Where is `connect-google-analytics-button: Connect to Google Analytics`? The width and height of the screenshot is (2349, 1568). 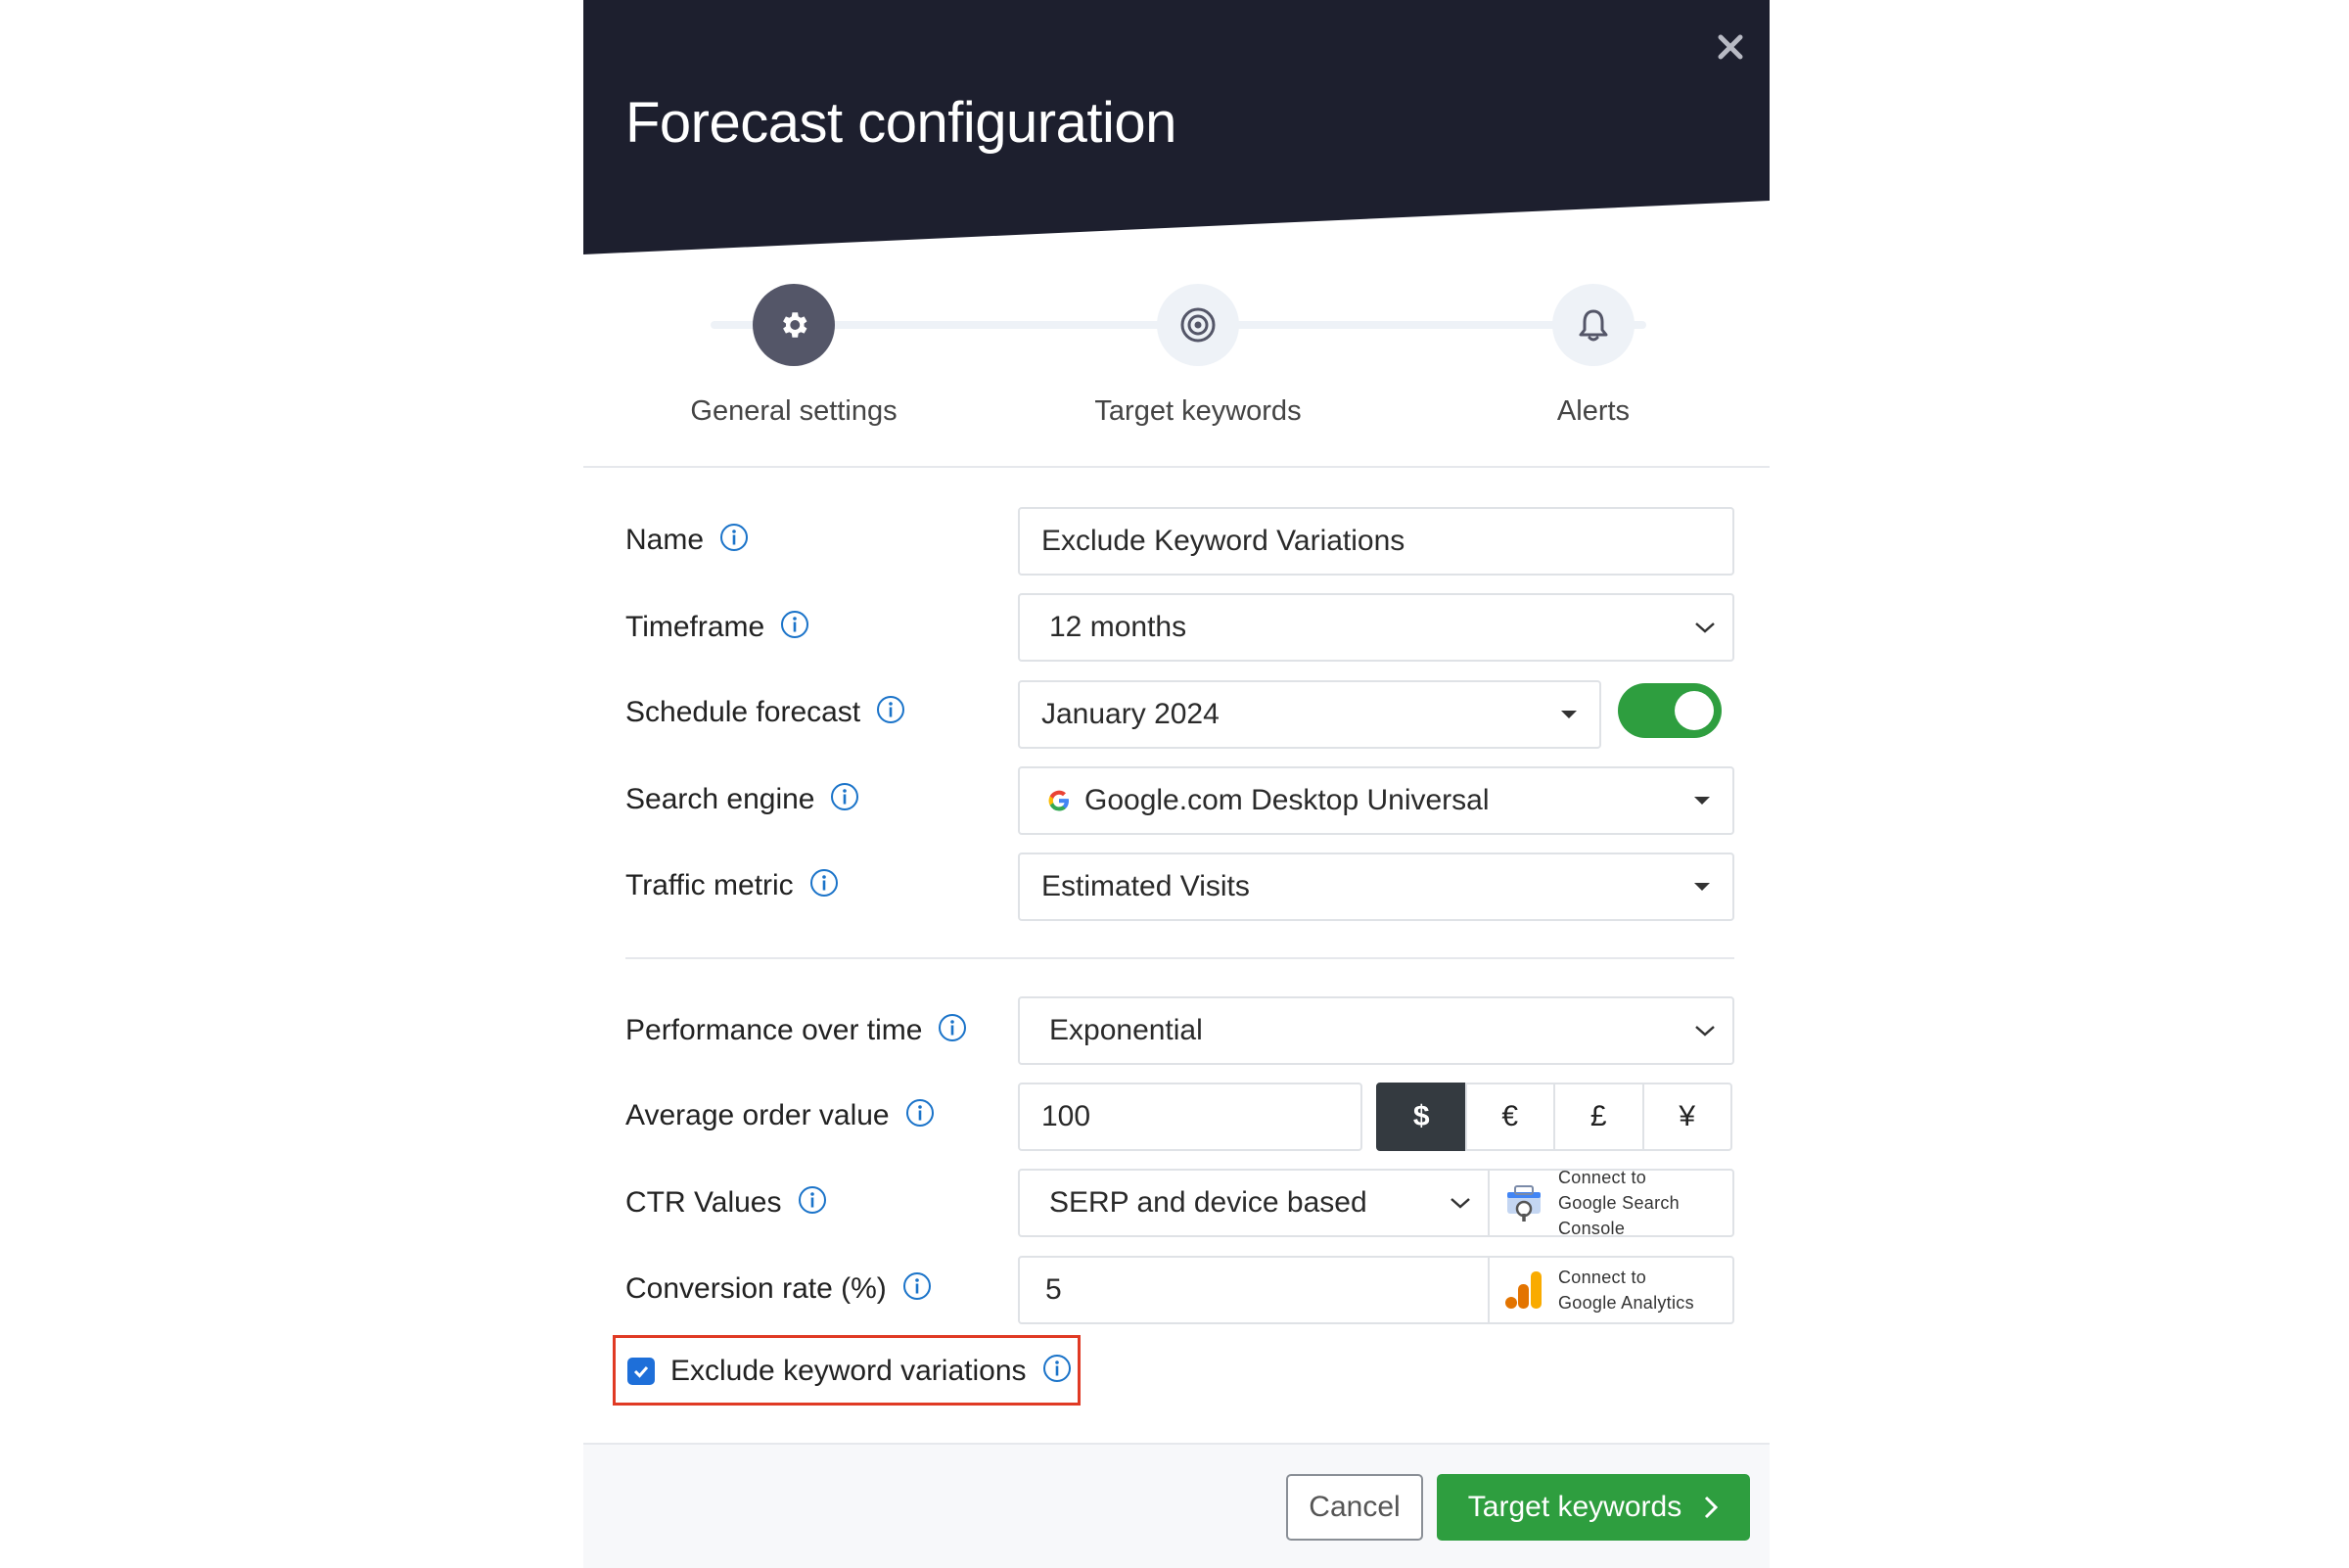 connect-google-analytics-button: Connect to Google Analytics is located at coordinates (1612, 1290).